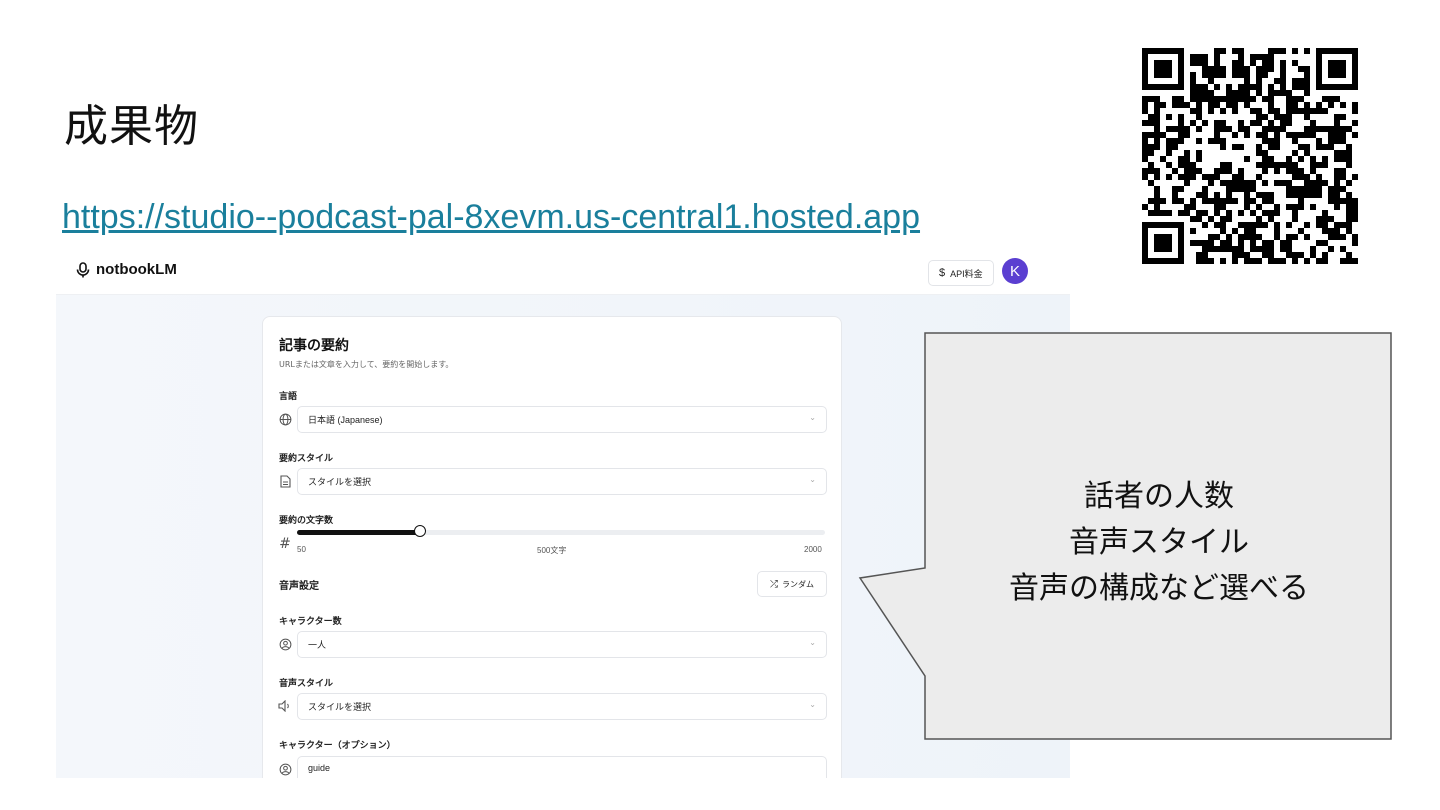 This screenshot has width=1440, height=810. I want to click on dollar-icon: $, so click(942, 273).